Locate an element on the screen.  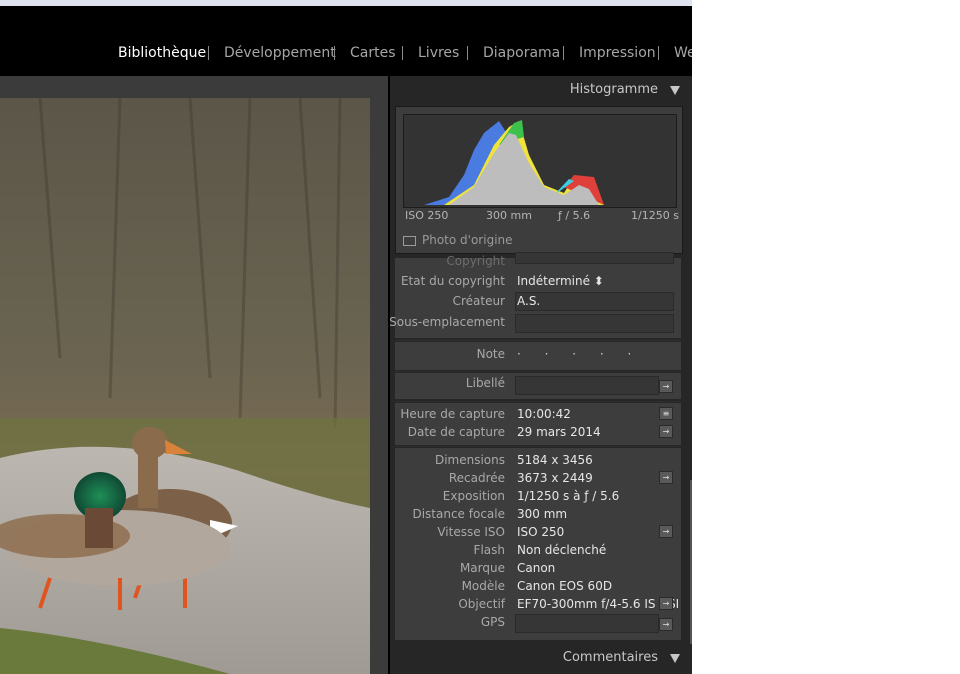
gps-label: GPS is located at coordinates (492, 622).